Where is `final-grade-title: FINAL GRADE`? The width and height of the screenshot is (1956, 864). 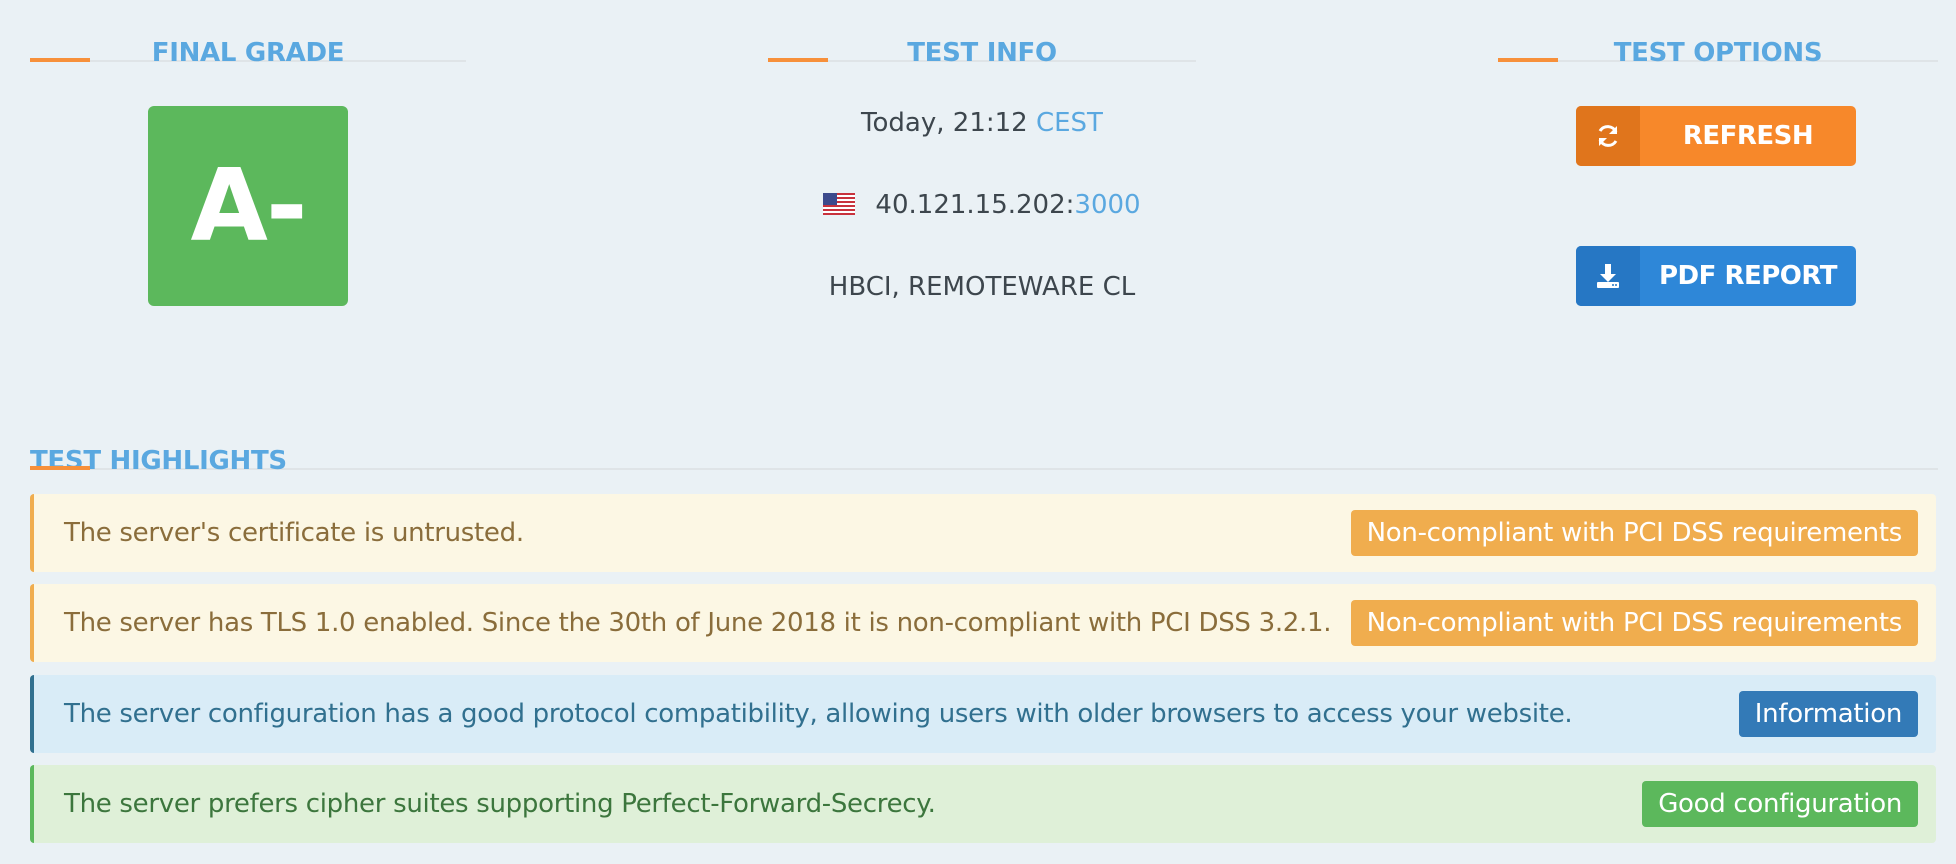 final-grade-title: FINAL GRADE is located at coordinates (248, 53).